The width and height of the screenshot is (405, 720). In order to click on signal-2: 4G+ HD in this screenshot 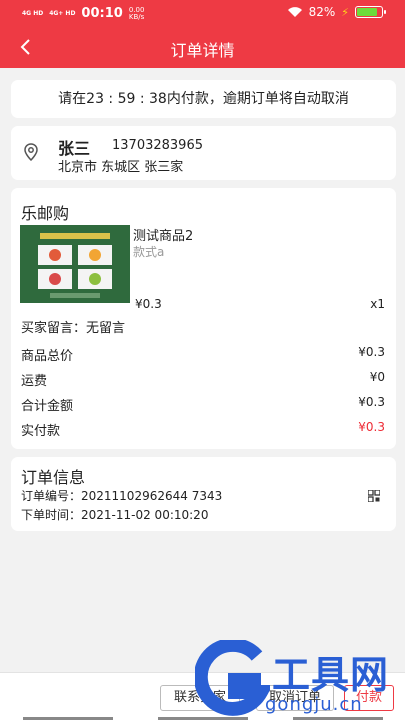, I will do `click(62, 13)`.